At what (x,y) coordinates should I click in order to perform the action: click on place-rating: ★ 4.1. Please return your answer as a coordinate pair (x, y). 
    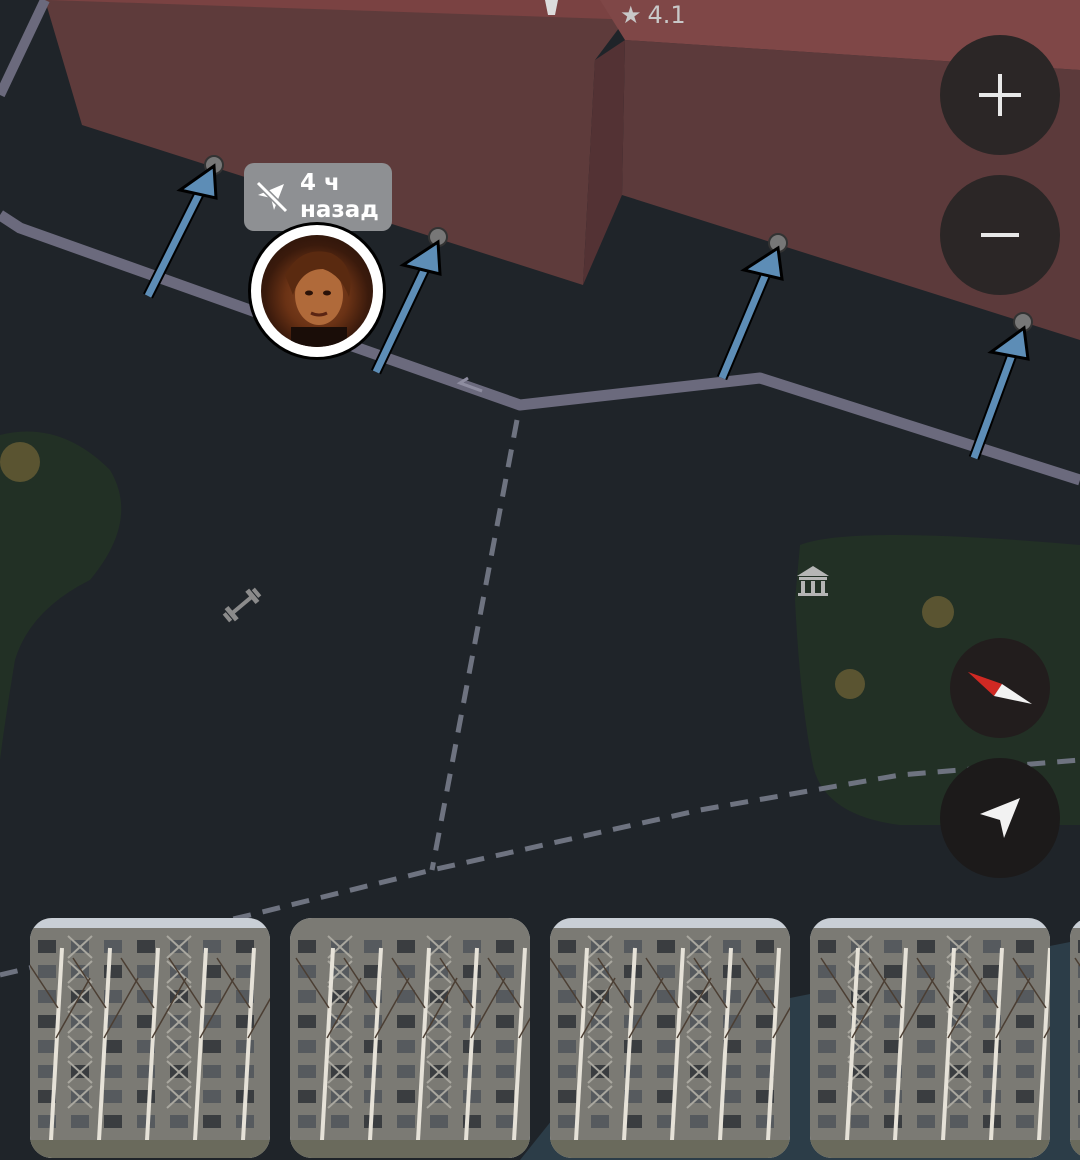
    Looking at the image, I should click on (653, 15).